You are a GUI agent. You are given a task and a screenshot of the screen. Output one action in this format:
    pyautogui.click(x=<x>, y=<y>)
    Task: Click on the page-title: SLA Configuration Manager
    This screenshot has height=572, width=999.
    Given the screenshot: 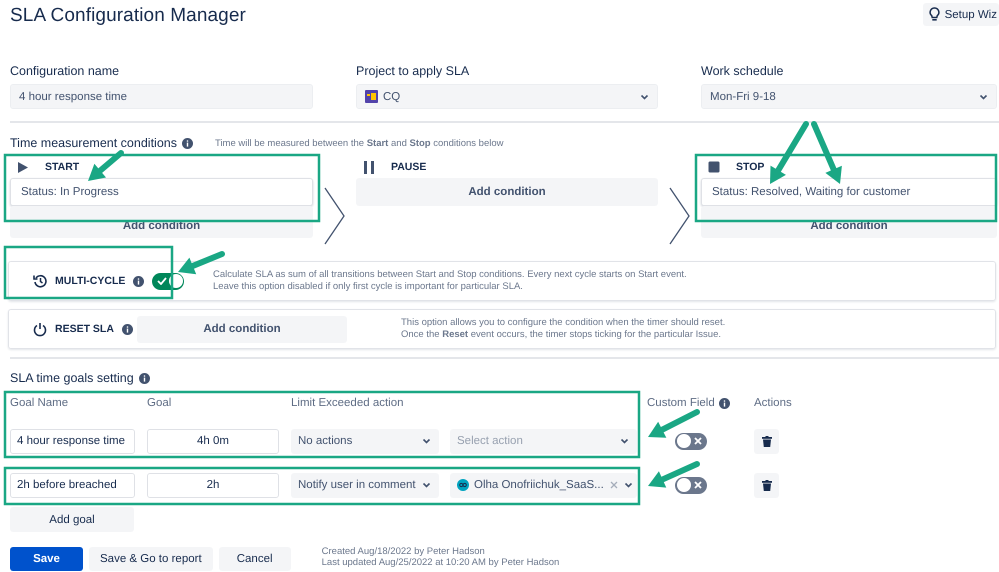 What is the action you would take?
    pyautogui.click(x=128, y=16)
    